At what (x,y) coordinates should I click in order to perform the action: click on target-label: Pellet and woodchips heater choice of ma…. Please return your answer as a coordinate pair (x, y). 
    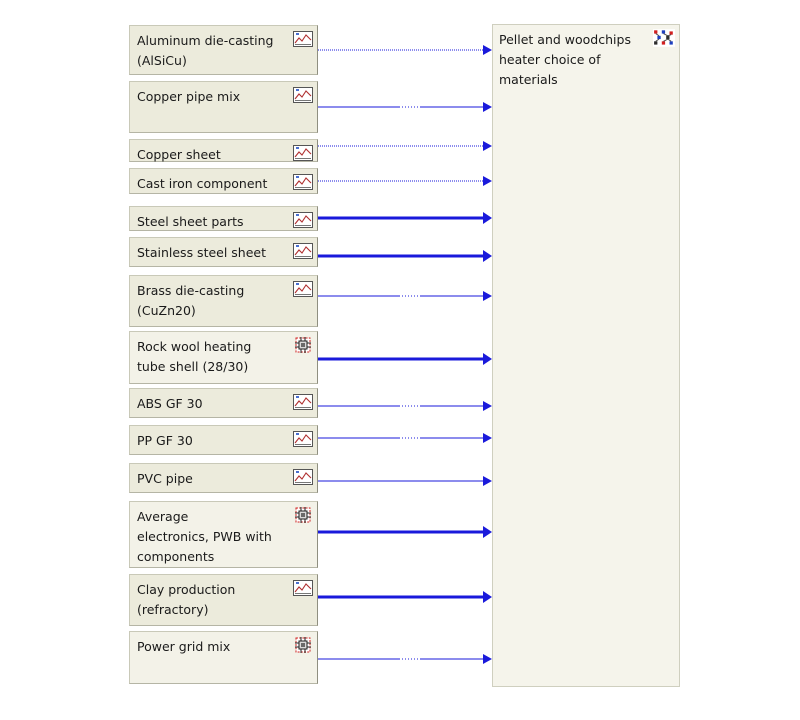
    Looking at the image, I should click on (565, 59).